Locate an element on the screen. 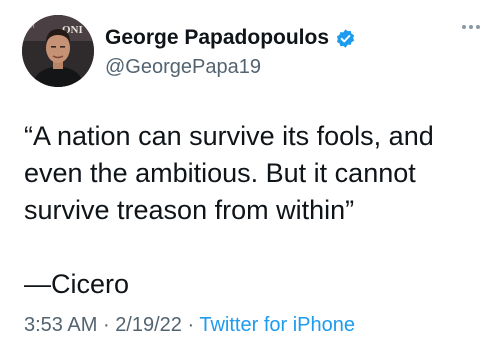  tweet-source-link: Twitter for iPhone is located at coordinates (277, 325).